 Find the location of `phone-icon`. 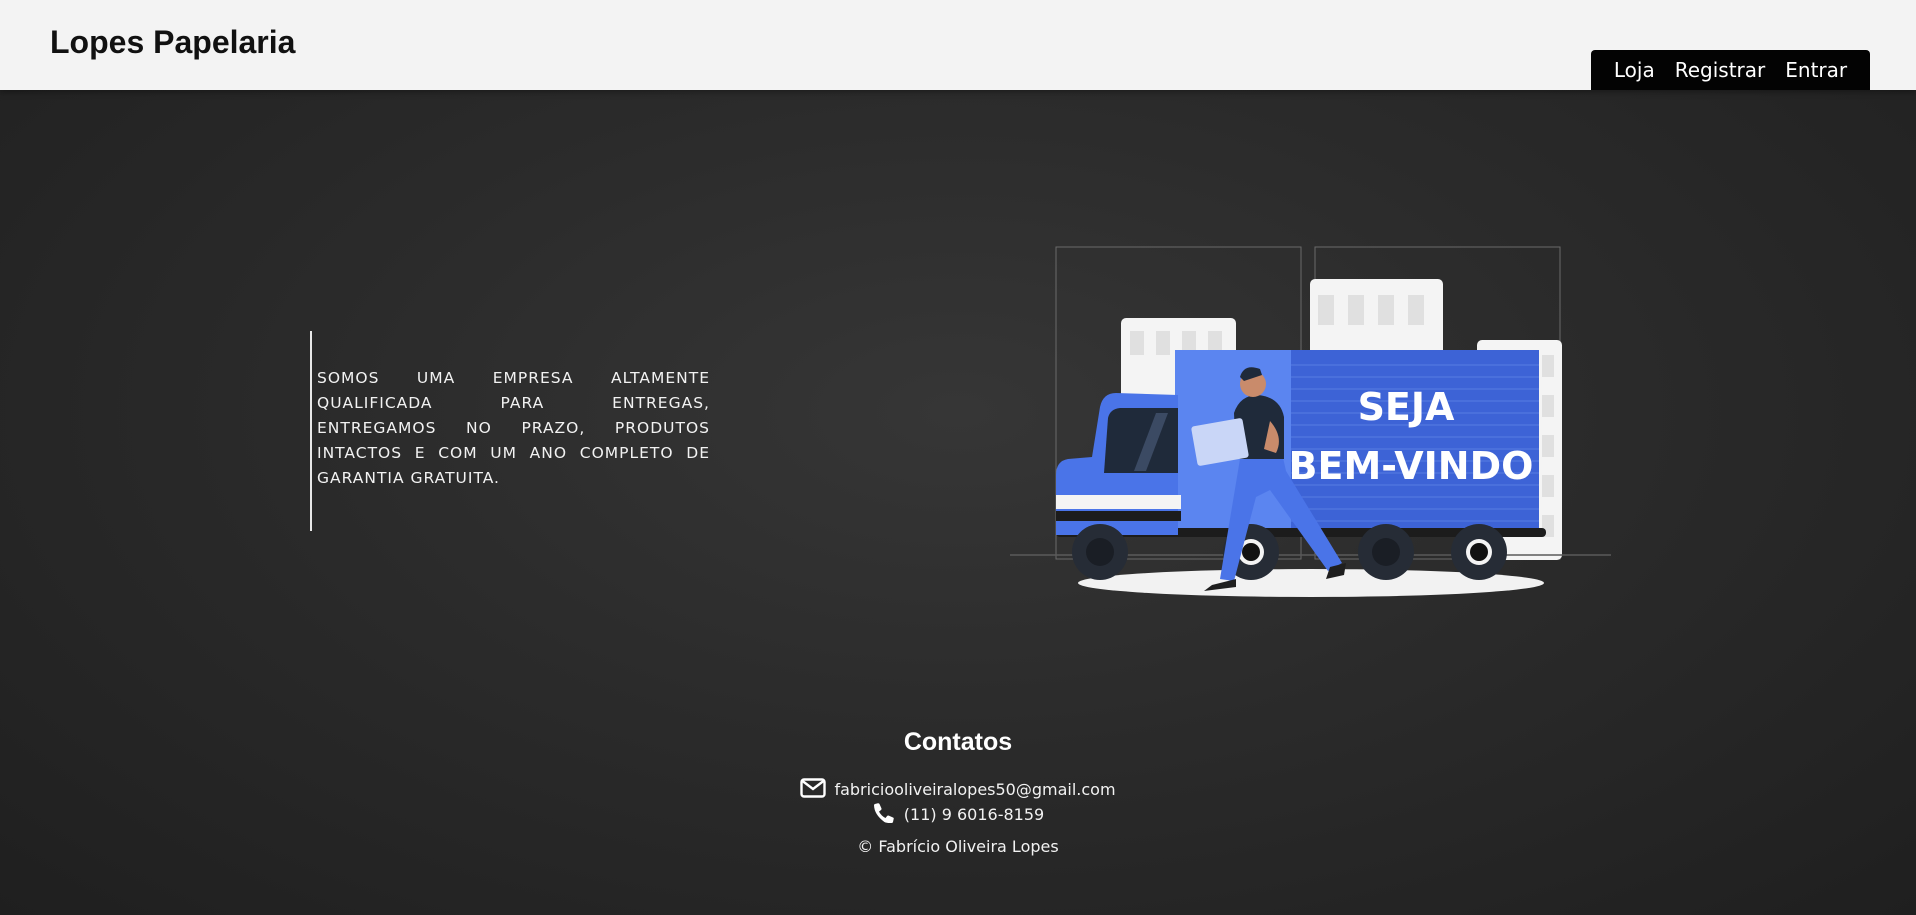

phone-icon is located at coordinates (884, 815).